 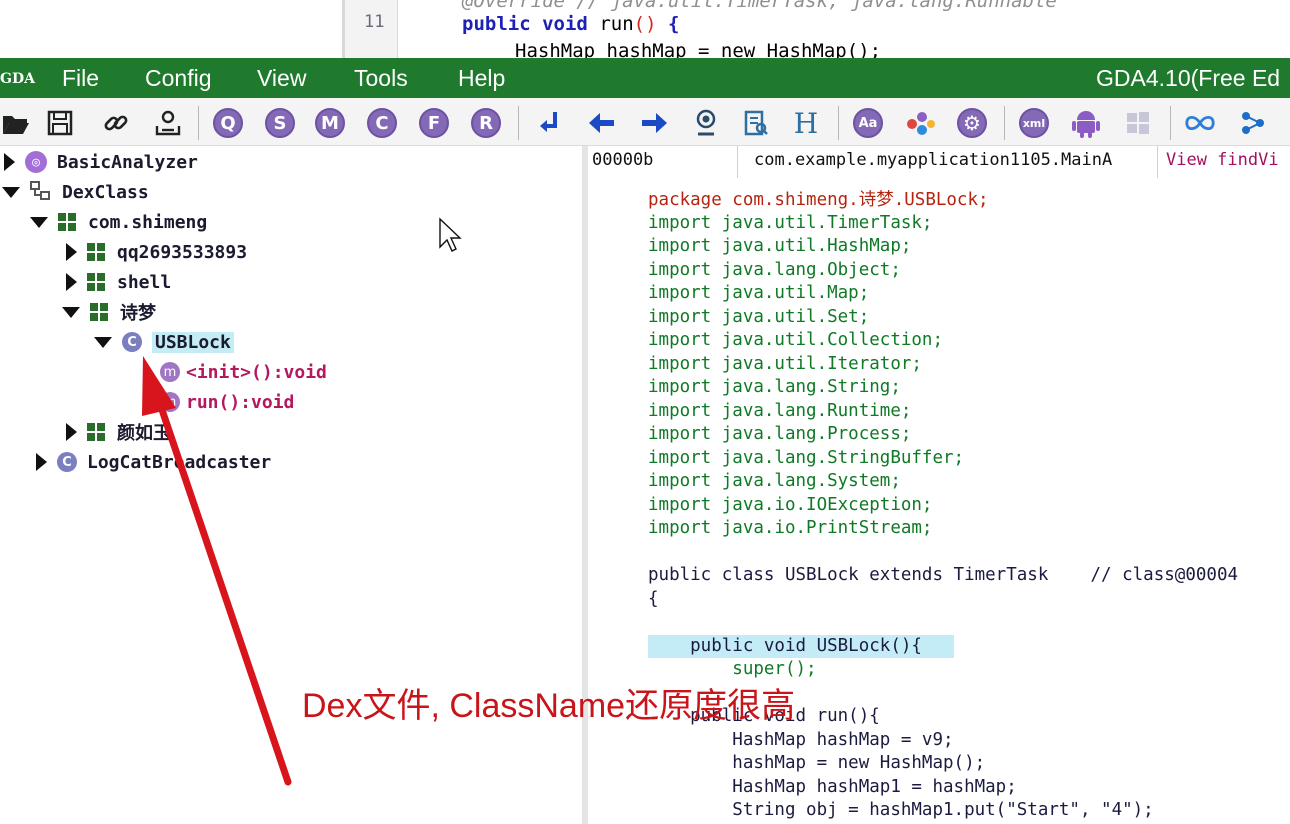 What do you see at coordinates (153, 462) in the screenshot?
I see `tree-item-logcatbroadcaster: C LogCatBroadcaster` at bounding box center [153, 462].